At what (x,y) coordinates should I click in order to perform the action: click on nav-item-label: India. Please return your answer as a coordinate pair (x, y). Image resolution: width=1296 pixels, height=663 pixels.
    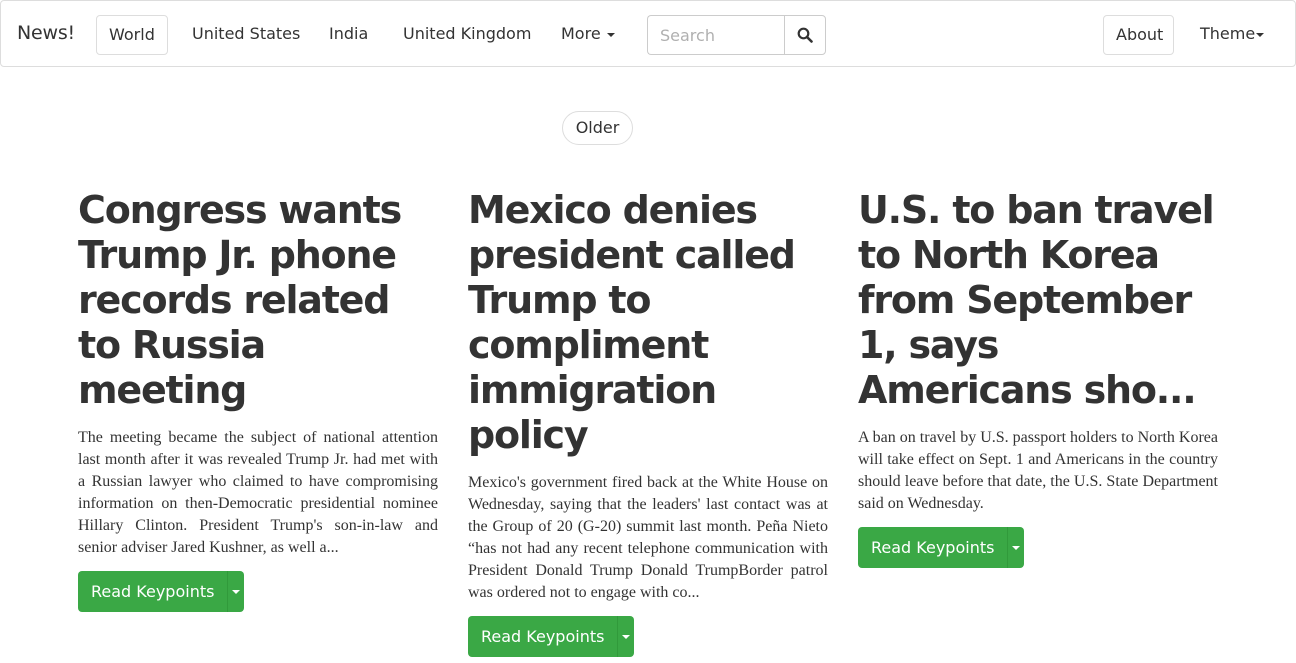
    Looking at the image, I should click on (349, 33).